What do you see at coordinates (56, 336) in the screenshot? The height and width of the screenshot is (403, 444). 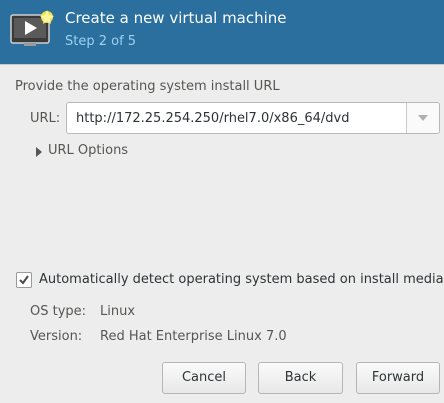 I see `version-label: Version:` at bounding box center [56, 336].